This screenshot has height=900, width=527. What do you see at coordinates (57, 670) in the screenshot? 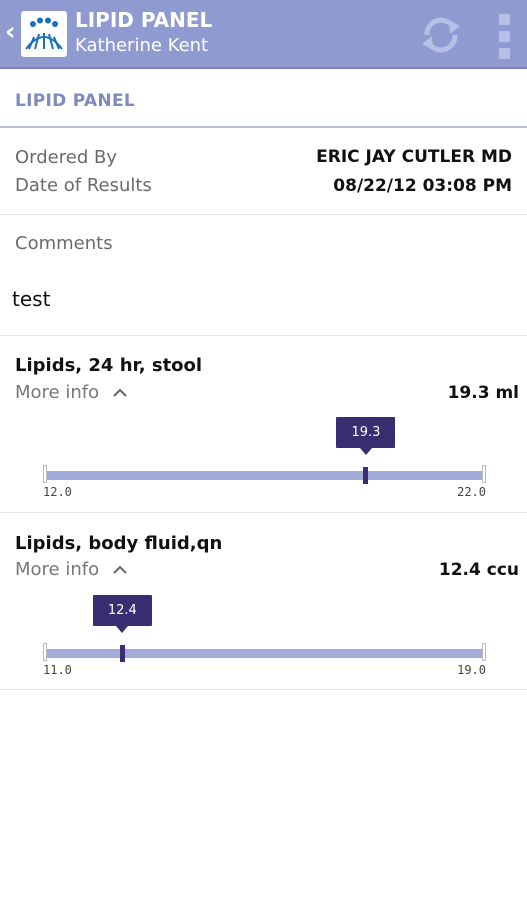
I see `range-low-label: 11.0` at bounding box center [57, 670].